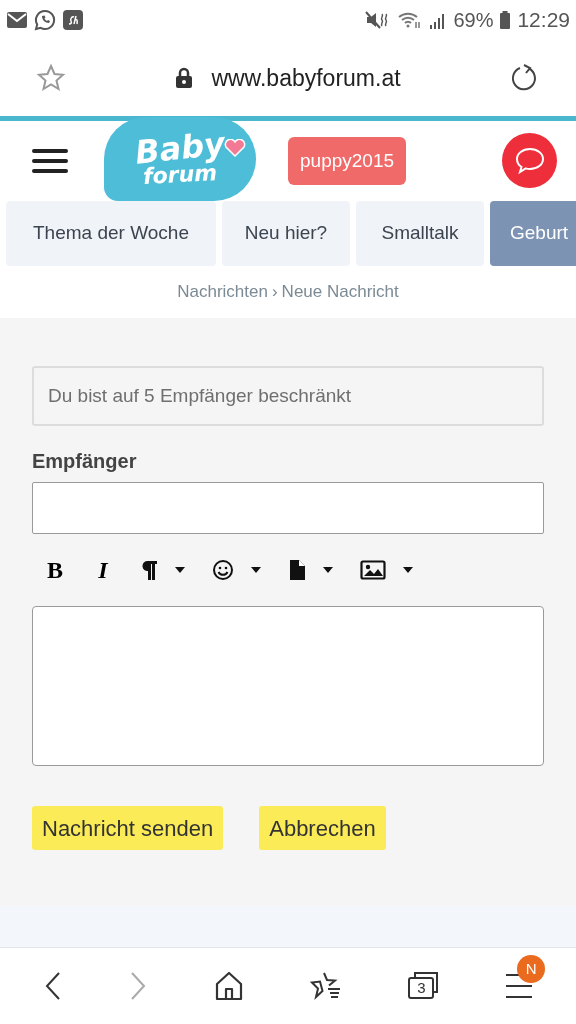  Describe the element at coordinates (473, 20) in the screenshot. I see `battery-percent: 69%` at that location.